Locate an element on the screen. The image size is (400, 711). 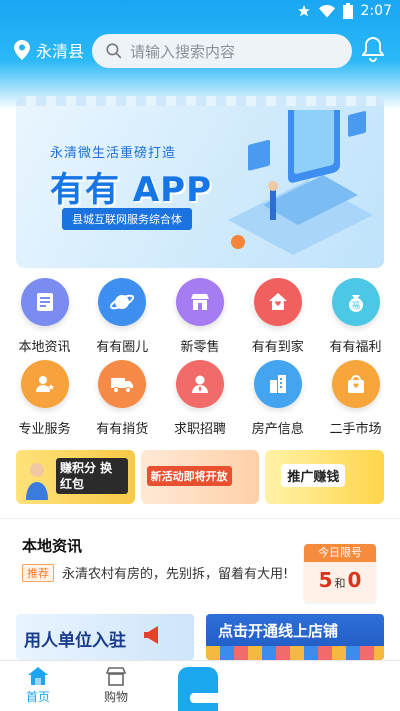
search-input: 请输入搜索内容 is located at coordinates (222, 51).